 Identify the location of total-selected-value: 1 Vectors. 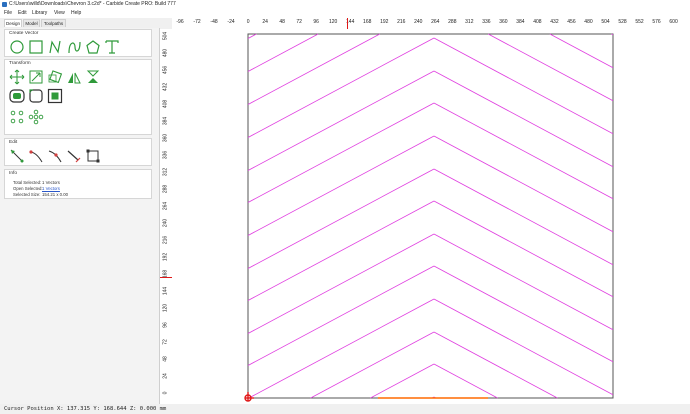
(51, 182).